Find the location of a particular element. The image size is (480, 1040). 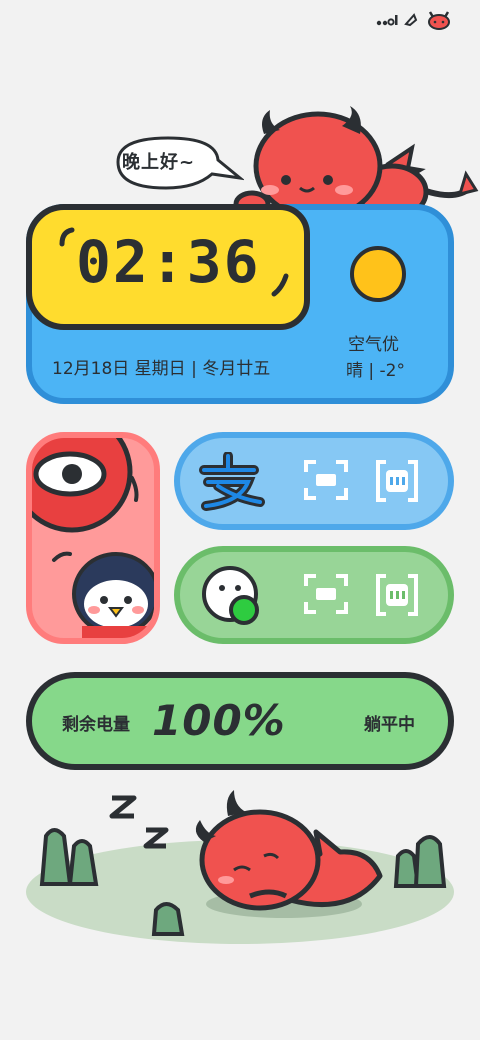

devil-face-icon is located at coordinates (439, 20).